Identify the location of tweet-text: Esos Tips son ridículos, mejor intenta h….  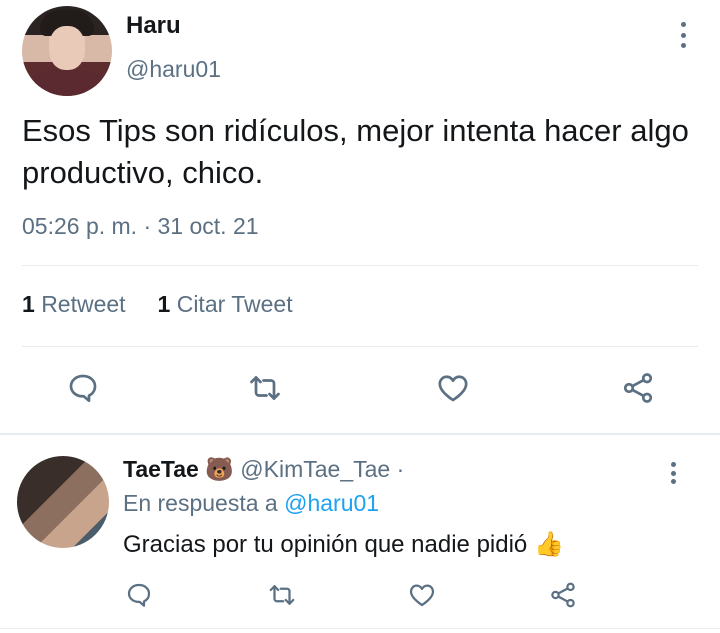
(355, 151).